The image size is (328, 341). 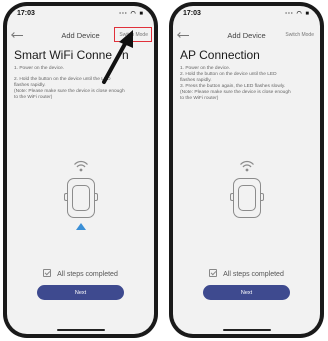 I want to click on up-triangle-icon, so click(x=80, y=226).